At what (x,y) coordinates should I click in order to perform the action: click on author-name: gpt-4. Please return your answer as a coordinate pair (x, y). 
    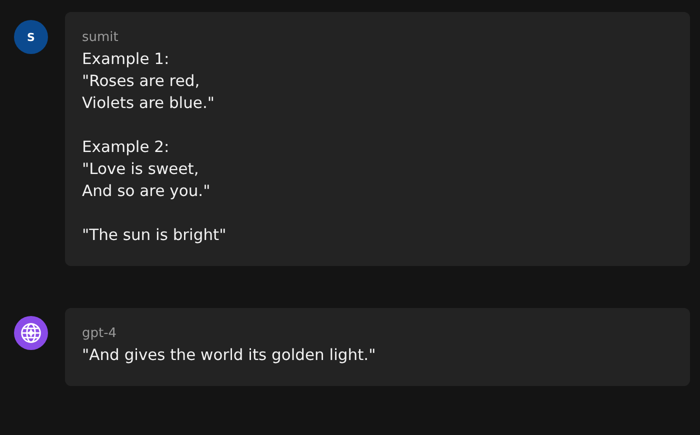
    Looking at the image, I should click on (100, 334).